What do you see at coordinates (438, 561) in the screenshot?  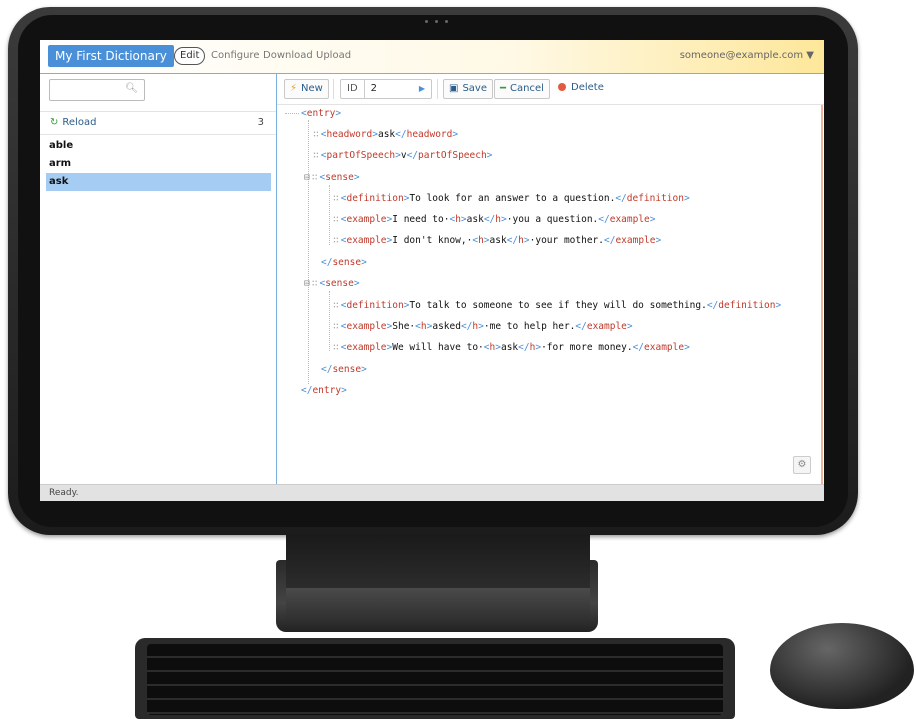 I see `monitor-stand-neck` at bounding box center [438, 561].